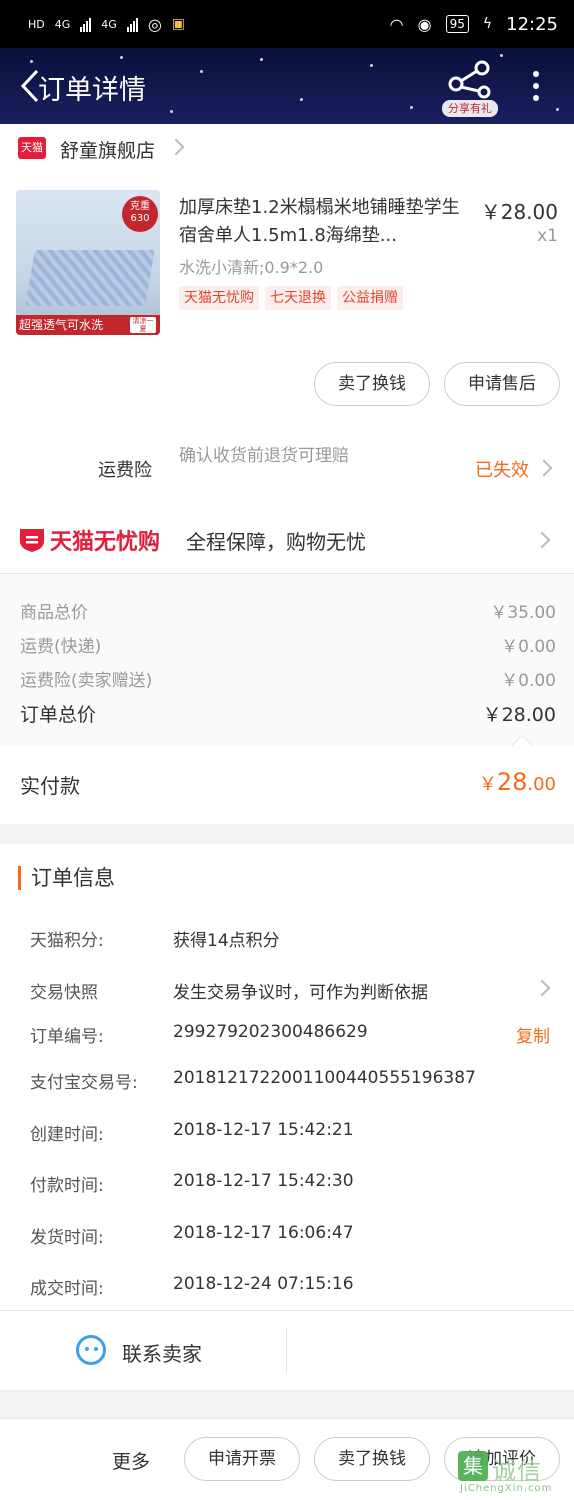  Describe the element at coordinates (270, 1032) in the screenshot. I see `order-number-value: 299279202300486629` at that location.